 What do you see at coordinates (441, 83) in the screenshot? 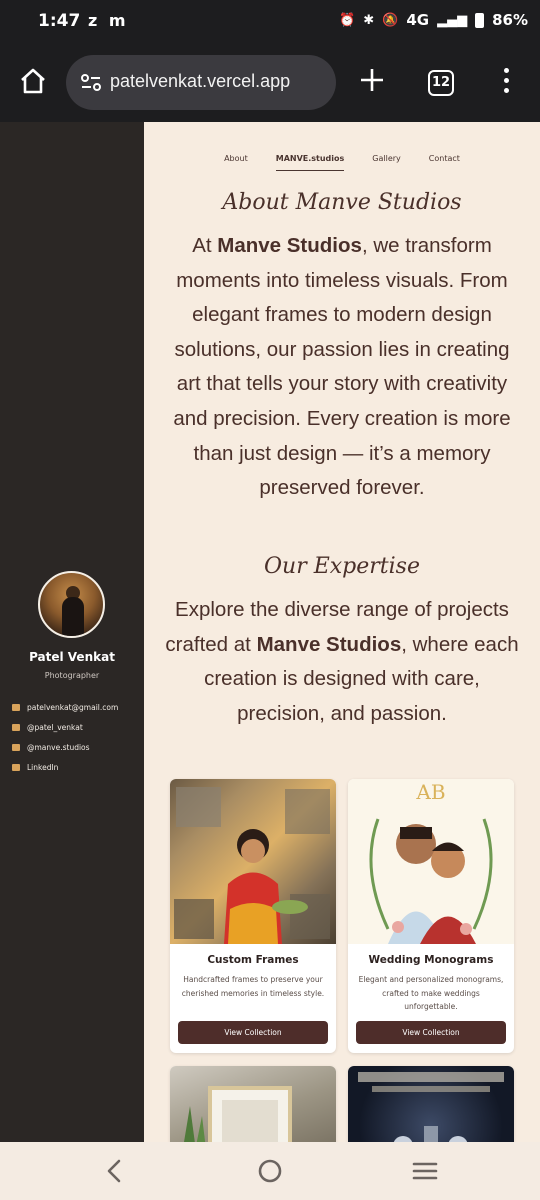
I see `tab-switcher-button: 12` at bounding box center [441, 83].